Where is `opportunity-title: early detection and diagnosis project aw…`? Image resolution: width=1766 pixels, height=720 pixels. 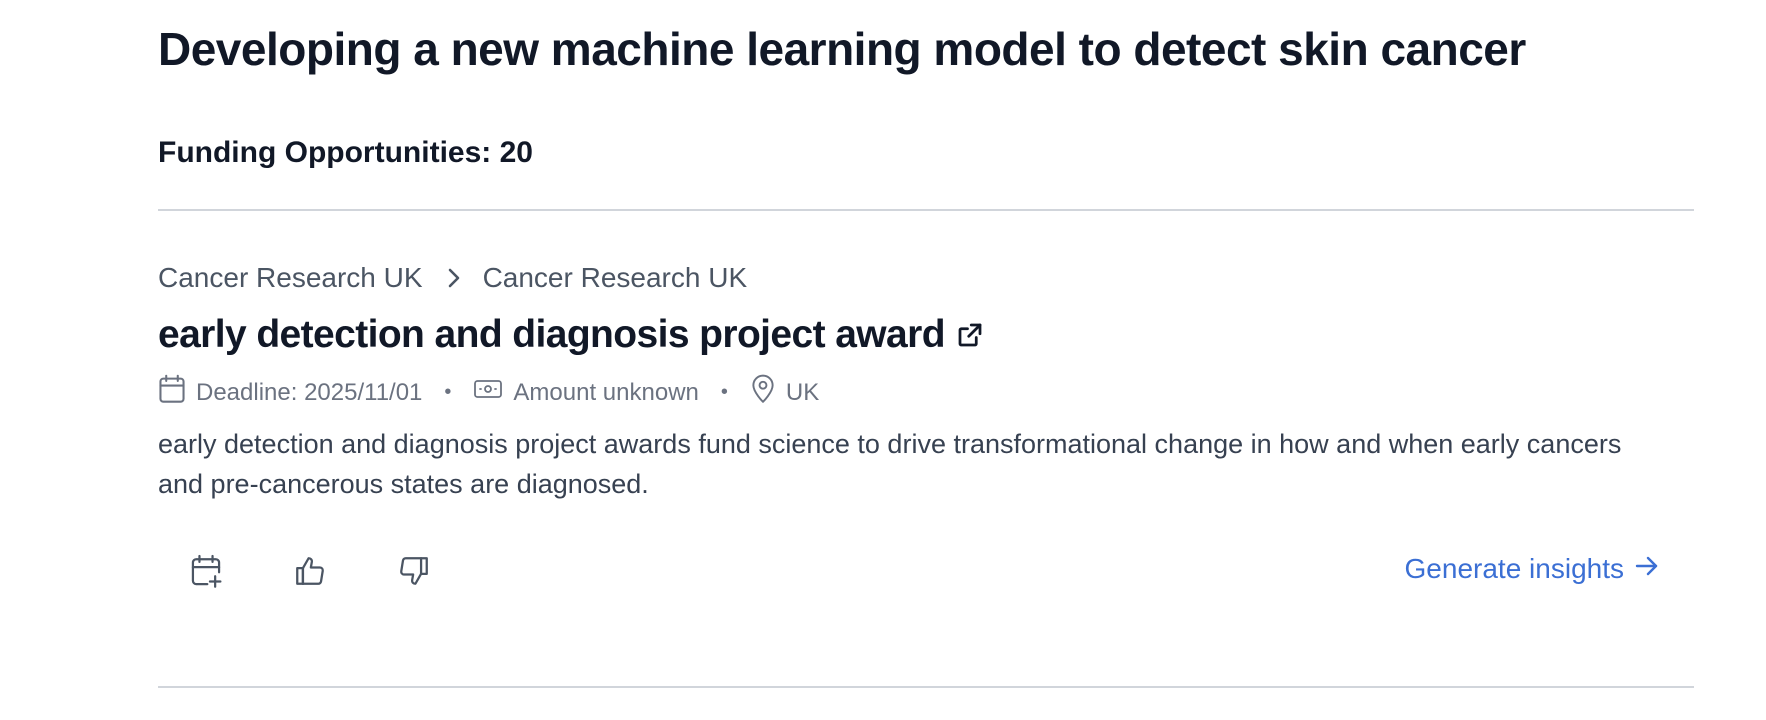 opportunity-title: early detection and diagnosis project aw… is located at coordinates (571, 335).